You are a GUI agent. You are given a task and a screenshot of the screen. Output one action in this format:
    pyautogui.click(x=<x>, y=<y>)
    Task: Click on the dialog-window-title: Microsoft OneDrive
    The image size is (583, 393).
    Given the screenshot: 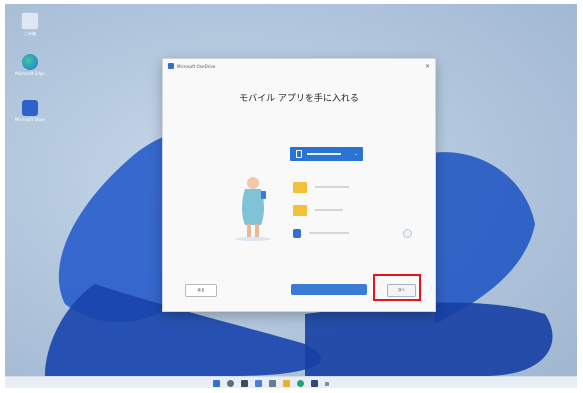 What is the action you would take?
    pyautogui.click(x=196, y=66)
    